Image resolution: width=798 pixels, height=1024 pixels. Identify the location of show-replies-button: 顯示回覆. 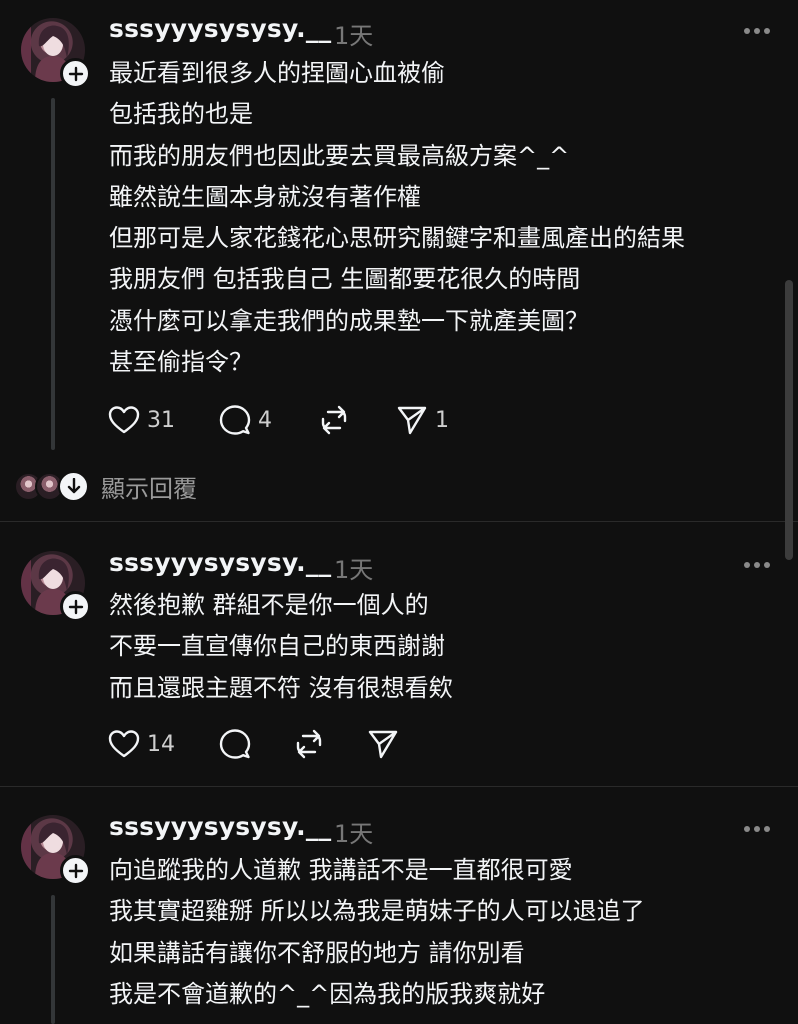
(105, 486).